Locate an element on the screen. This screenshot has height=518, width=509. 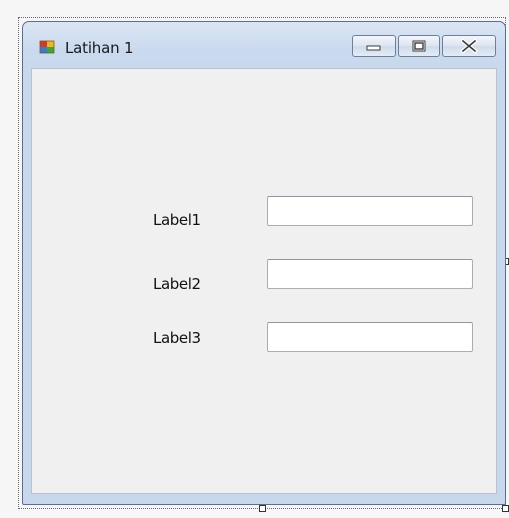
resize-handle-bottom is located at coordinates (262, 508).